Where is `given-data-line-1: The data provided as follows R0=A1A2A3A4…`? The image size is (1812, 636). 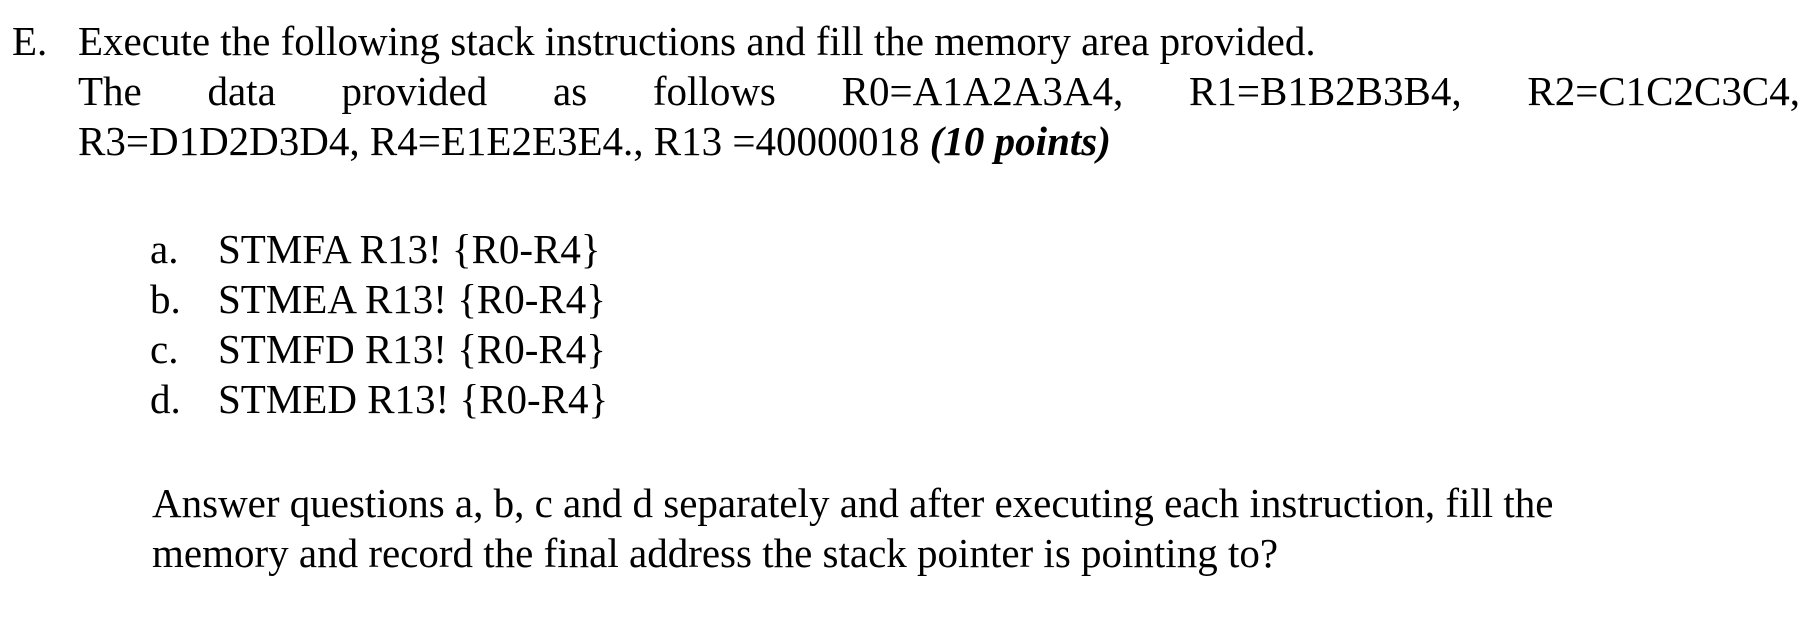 given-data-line-1: The data provided as follows R0=A1A2A3A4… is located at coordinates (939, 91).